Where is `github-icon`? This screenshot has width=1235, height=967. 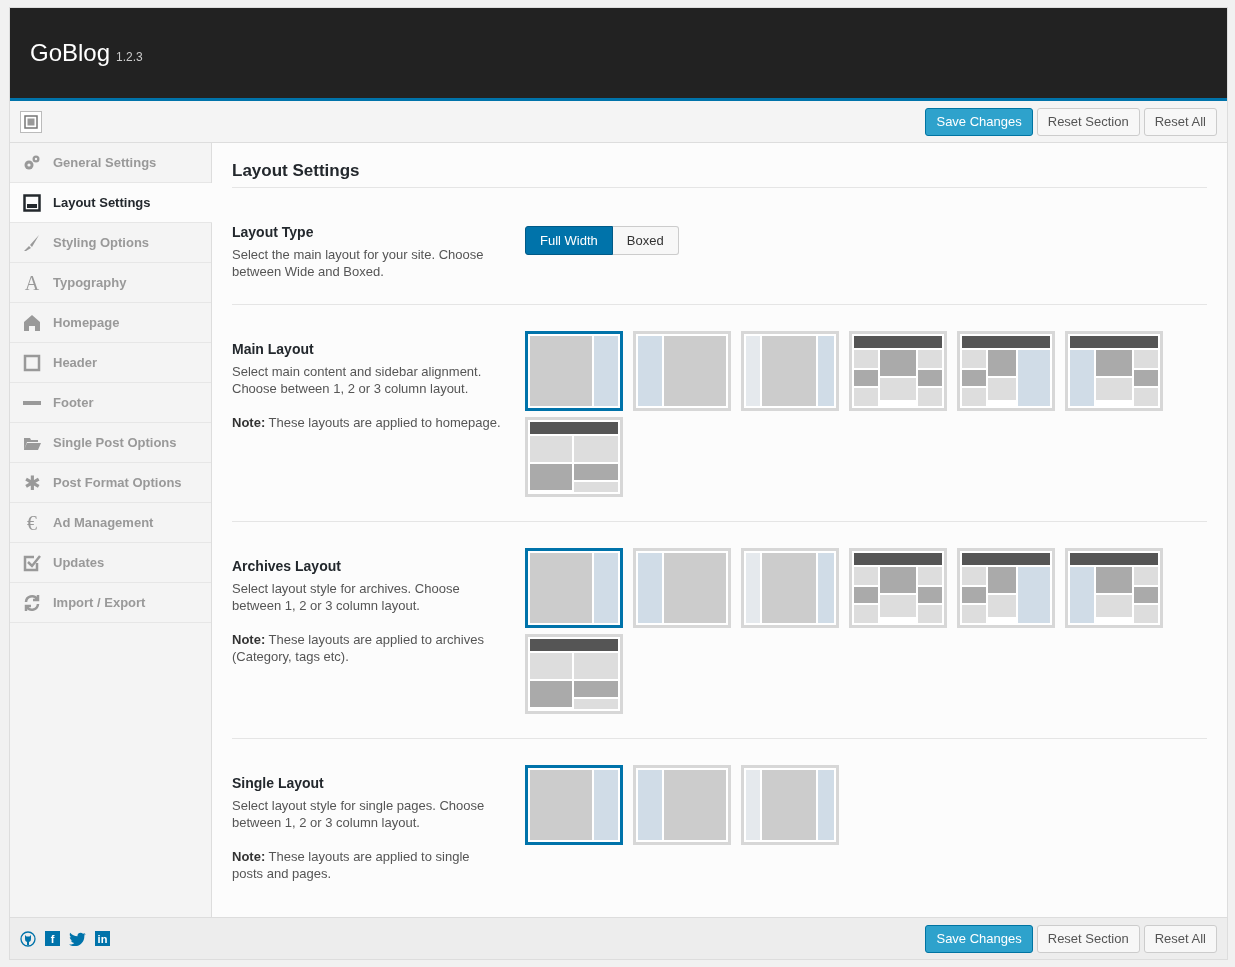 github-icon is located at coordinates (28, 938).